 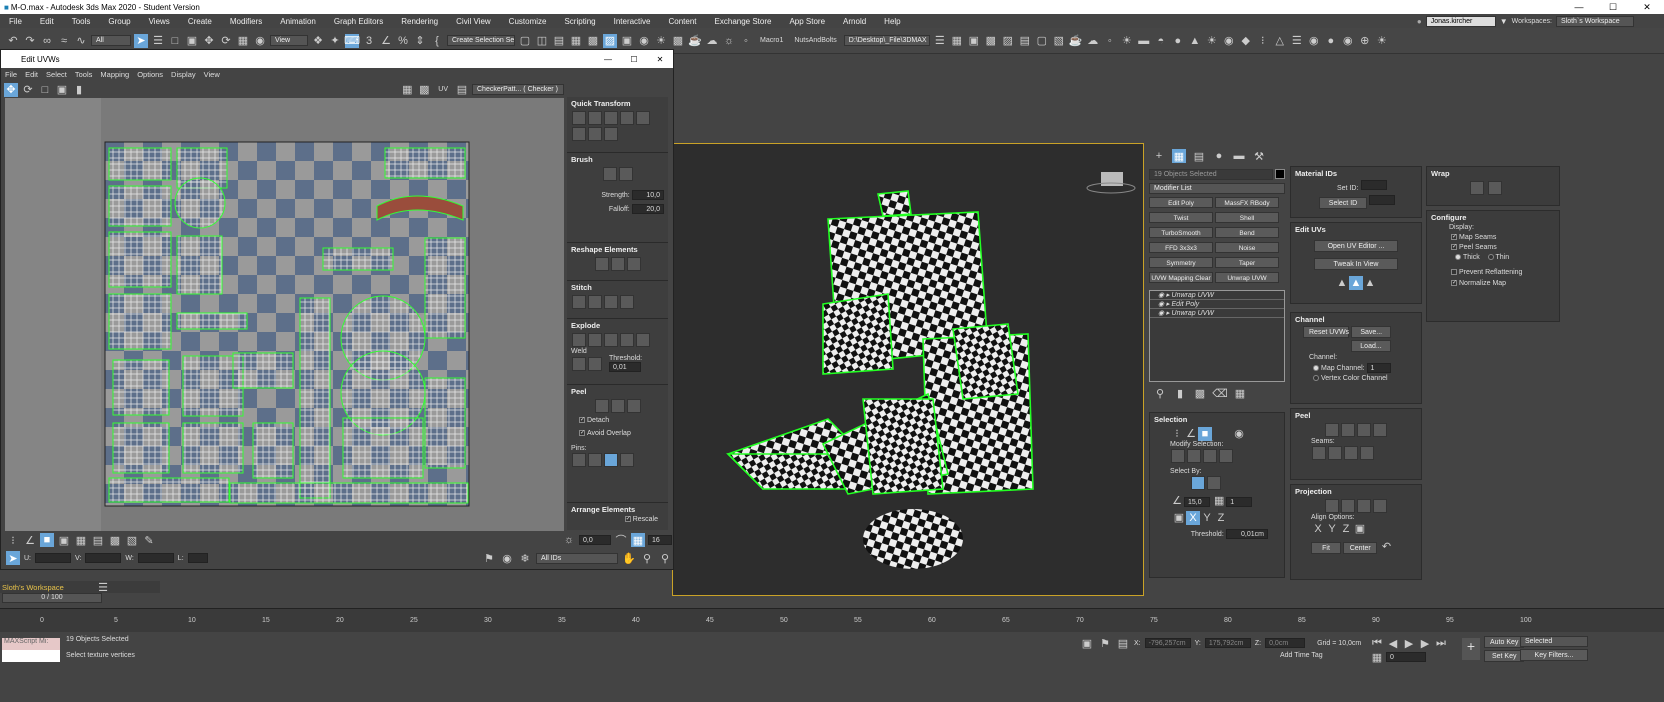 I want to click on uv-lock-icon: ⚑, so click(x=489, y=558).